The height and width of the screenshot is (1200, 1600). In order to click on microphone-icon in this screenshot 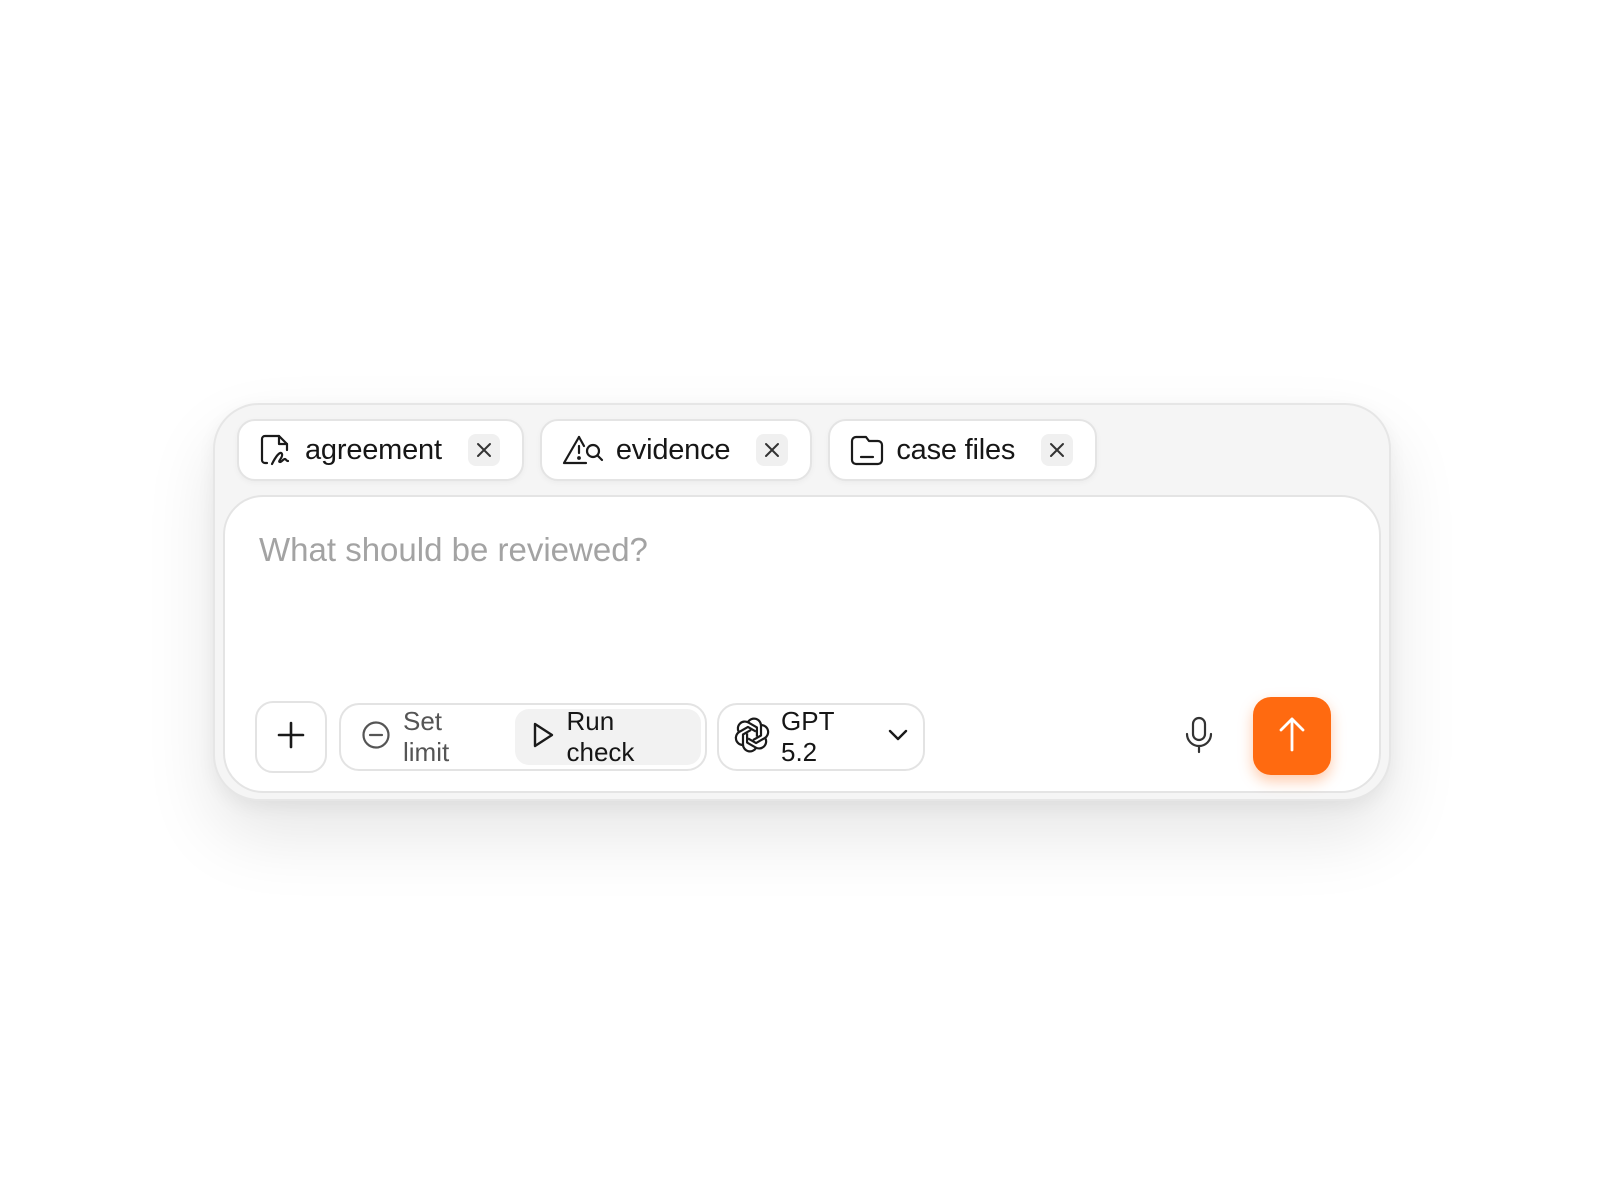, I will do `click(1199, 737)`.